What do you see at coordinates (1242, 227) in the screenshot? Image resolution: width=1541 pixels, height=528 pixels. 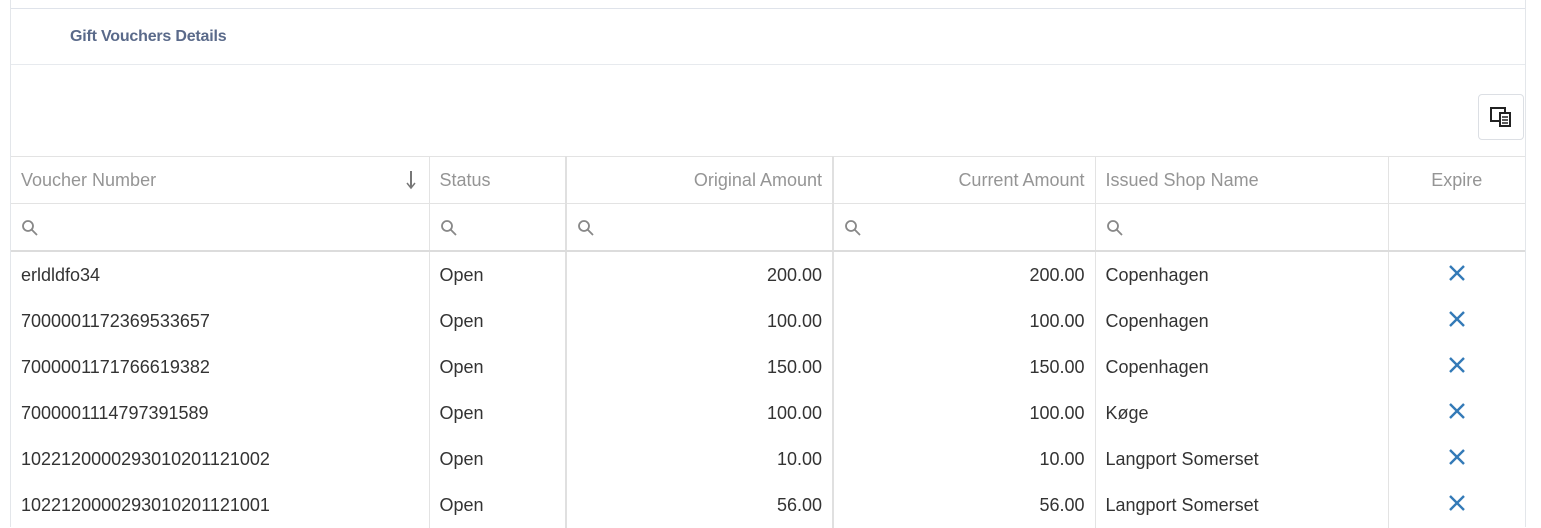 I see `filter-cell-issued-shop-name` at bounding box center [1242, 227].